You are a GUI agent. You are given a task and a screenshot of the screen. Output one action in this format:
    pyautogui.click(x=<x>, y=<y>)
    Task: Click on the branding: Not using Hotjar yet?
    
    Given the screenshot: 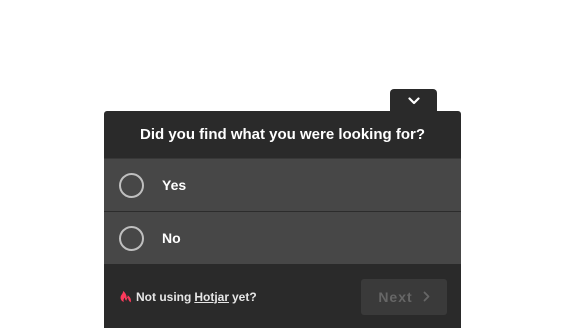 What is the action you would take?
    pyautogui.click(x=188, y=297)
    